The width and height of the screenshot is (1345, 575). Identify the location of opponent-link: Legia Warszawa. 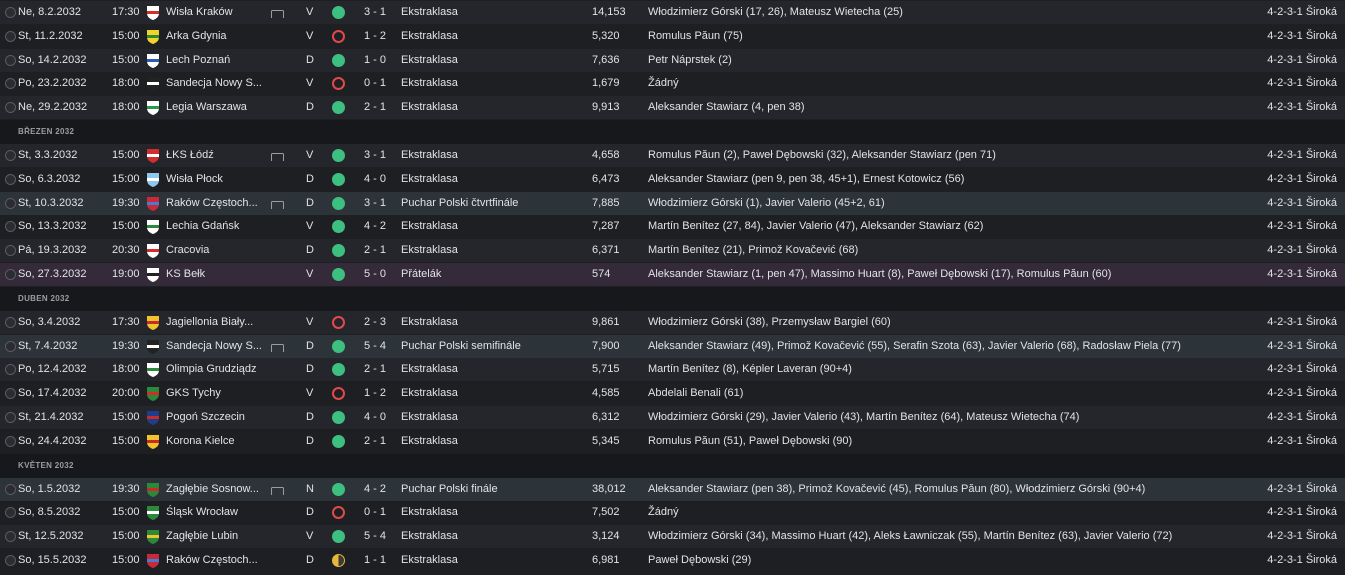
(214, 107).